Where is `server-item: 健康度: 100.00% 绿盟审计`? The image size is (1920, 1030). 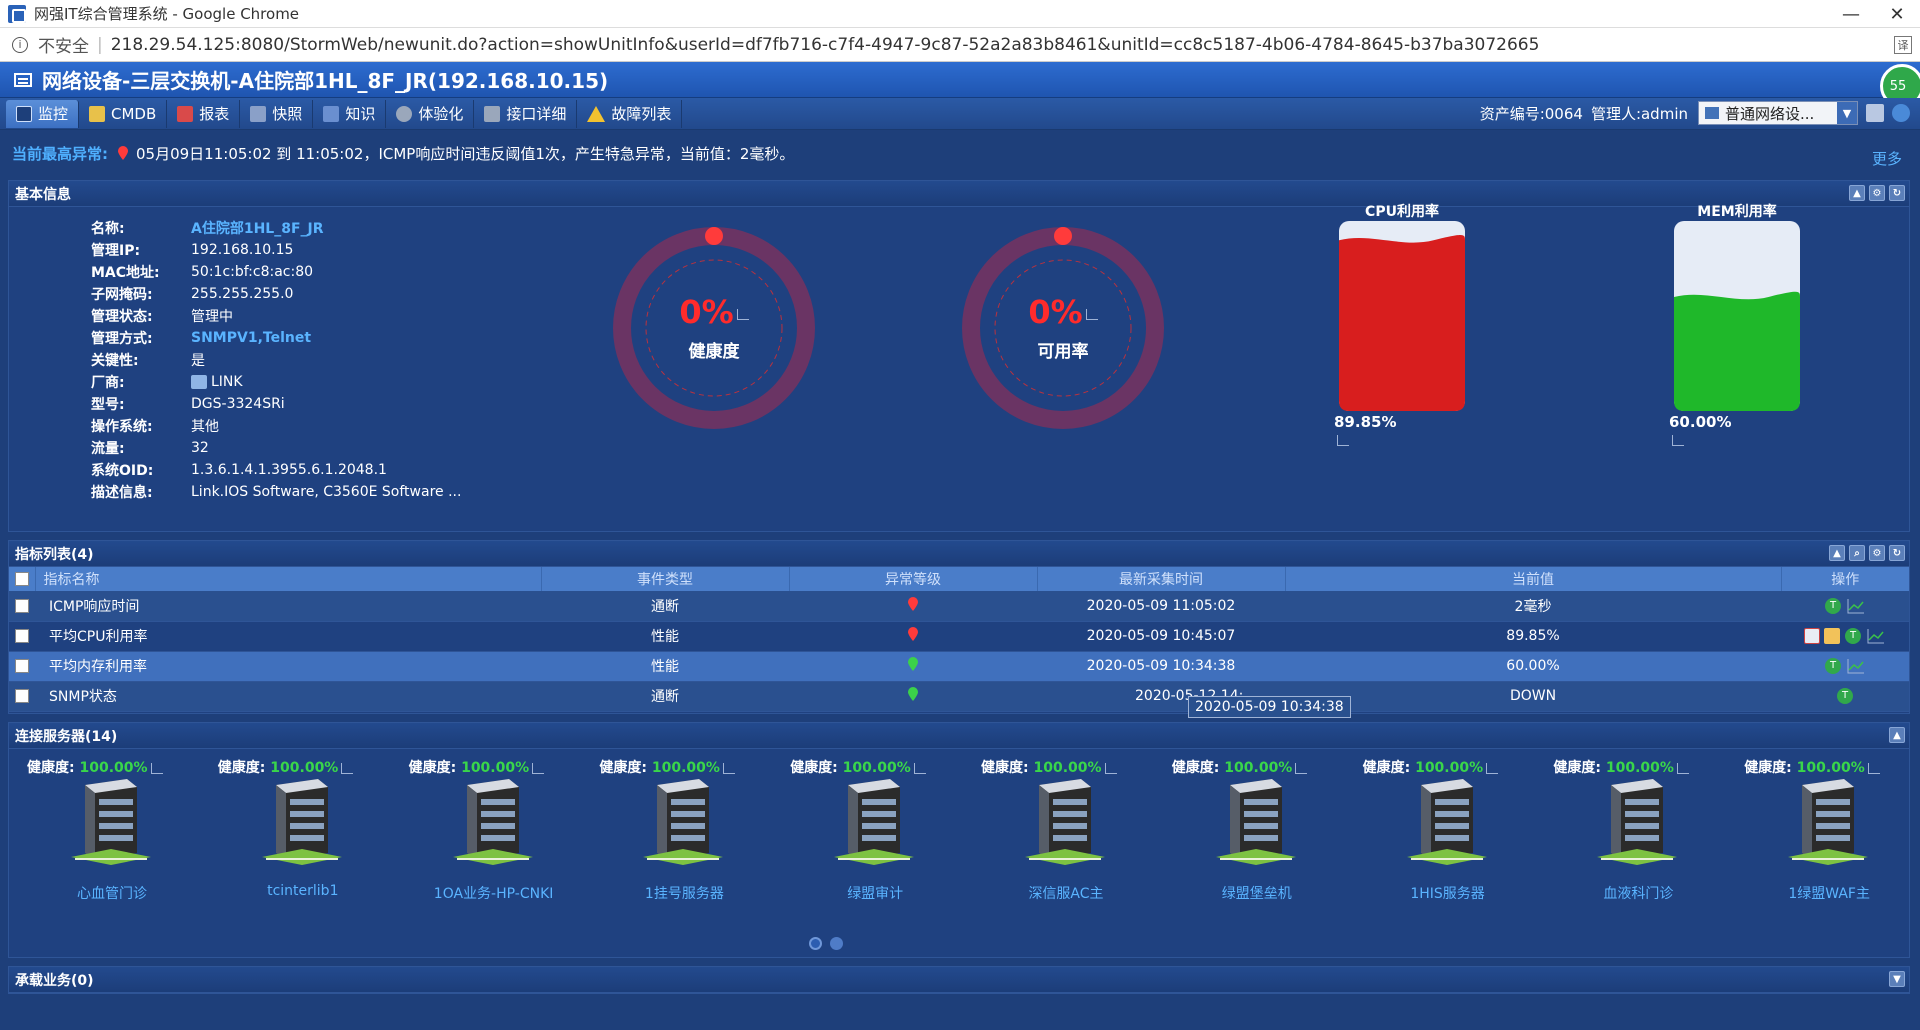
server-item: 健康度: 100.00% 绿盟审计 is located at coordinates (885, 829).